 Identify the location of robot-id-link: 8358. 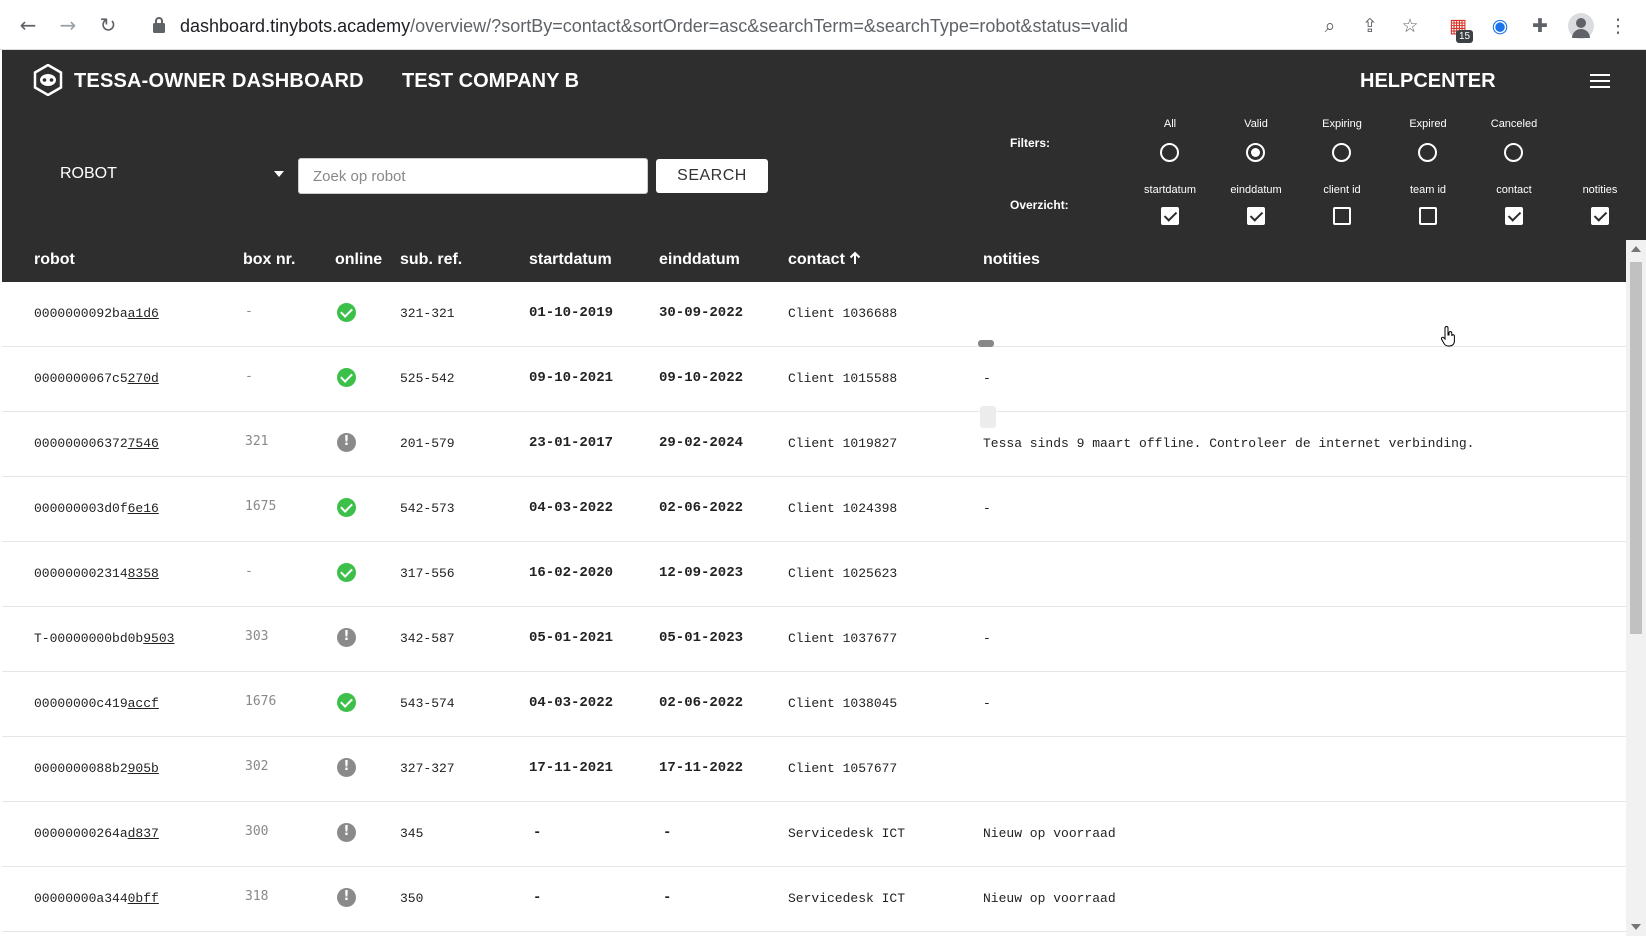
(143, 573).